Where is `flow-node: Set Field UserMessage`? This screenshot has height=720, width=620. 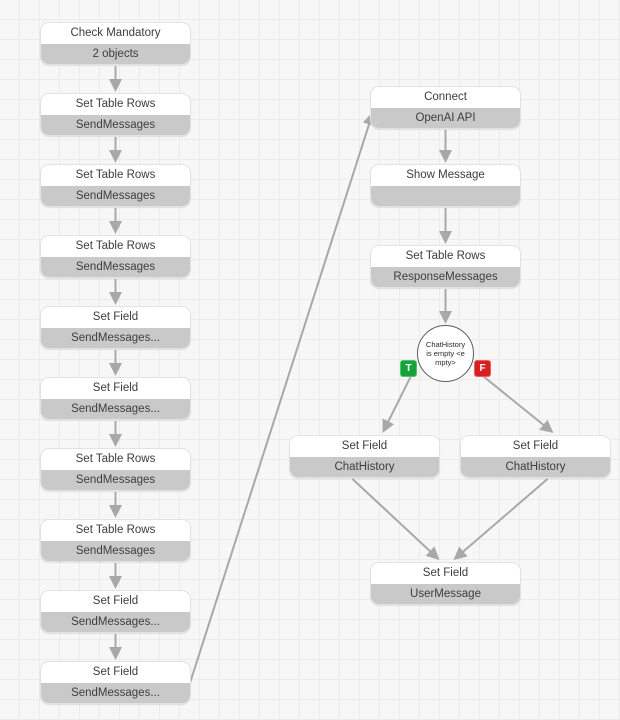
flow-node: Set Field UserMessage is located at coordinates (445, 583).